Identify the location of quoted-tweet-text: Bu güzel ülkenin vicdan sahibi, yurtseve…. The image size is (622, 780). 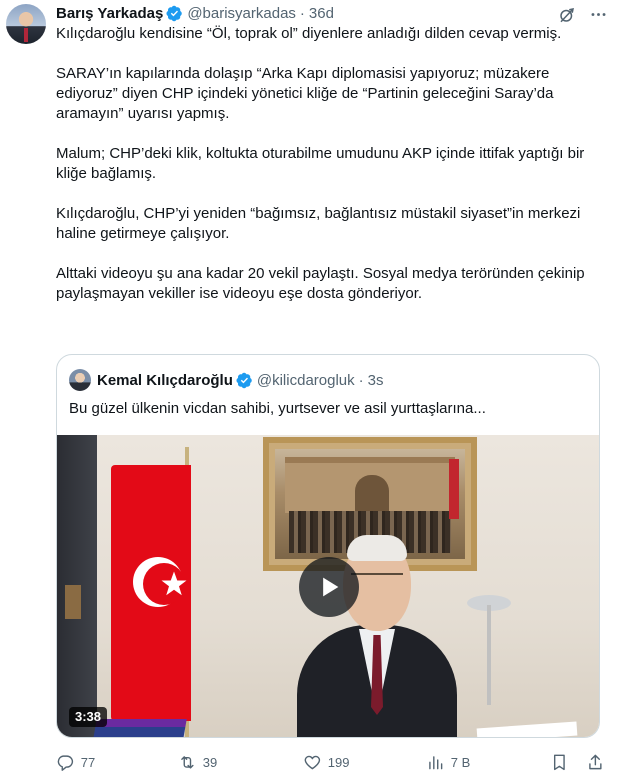
(277, 408).